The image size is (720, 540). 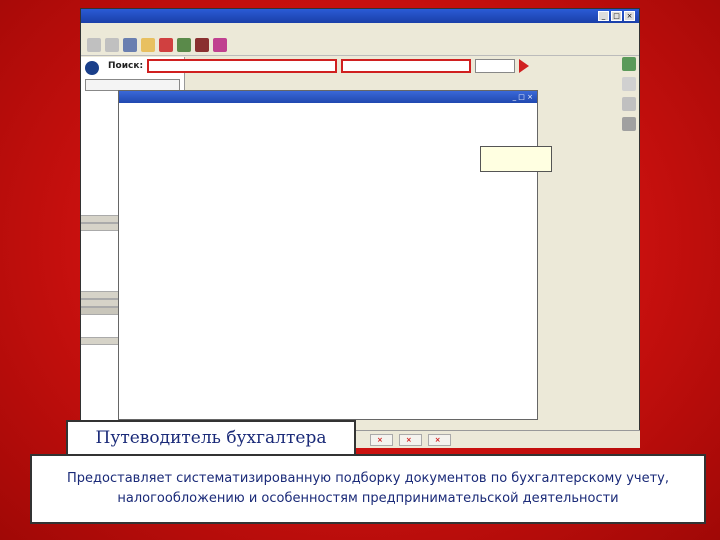 I want to click on tool-icon, so click(x=629, y=124).